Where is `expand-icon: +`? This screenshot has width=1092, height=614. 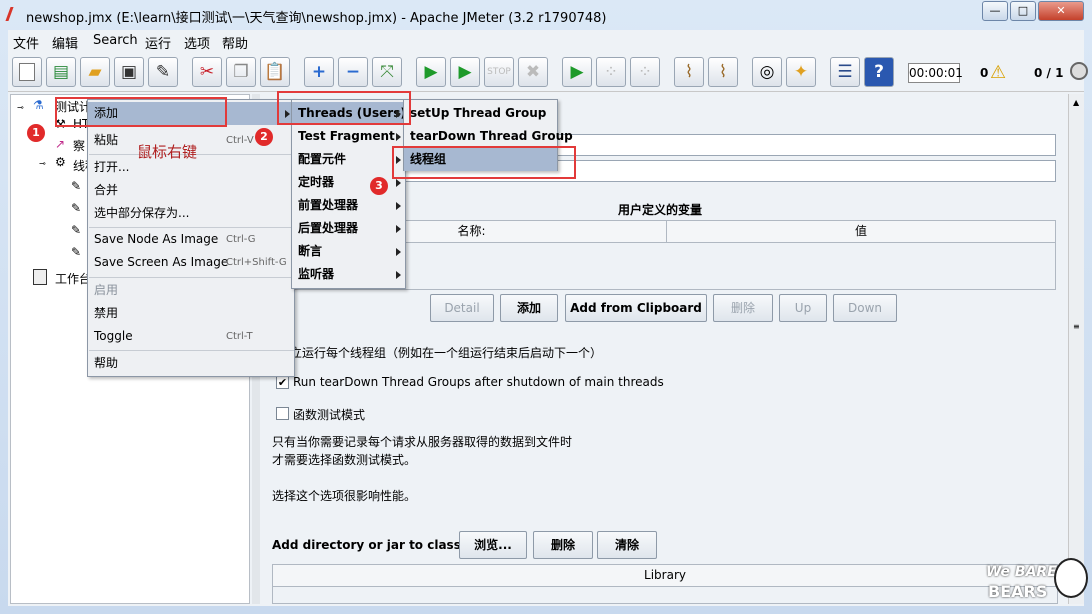 expand-icon: + is located at coordinates (319, 72).